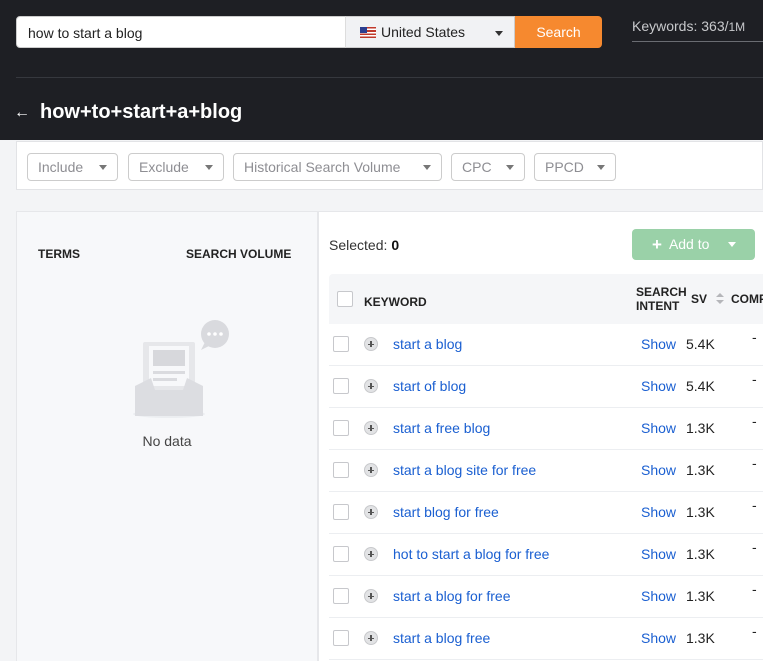 Image resolution: width=763 pixels, height=661 pixels. I want to click on filter-include: Include, so click(72, 167).